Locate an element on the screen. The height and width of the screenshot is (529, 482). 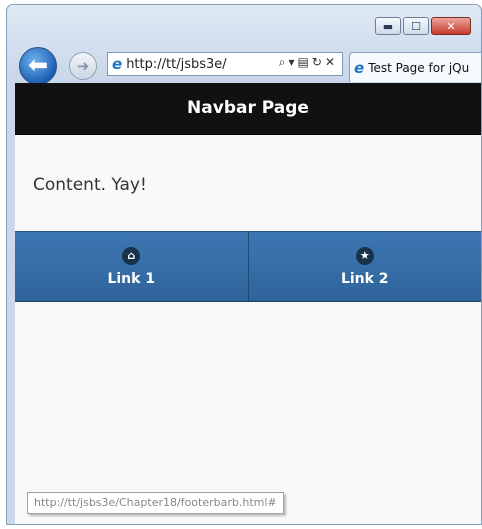
minimize-button: ▬ is located at coordinates (388, 26).